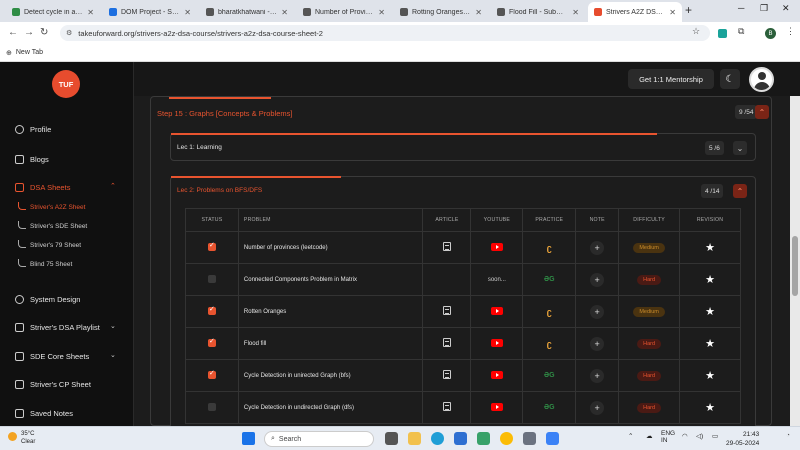  I want to click on new-tab-button: +, so click(688, 10).